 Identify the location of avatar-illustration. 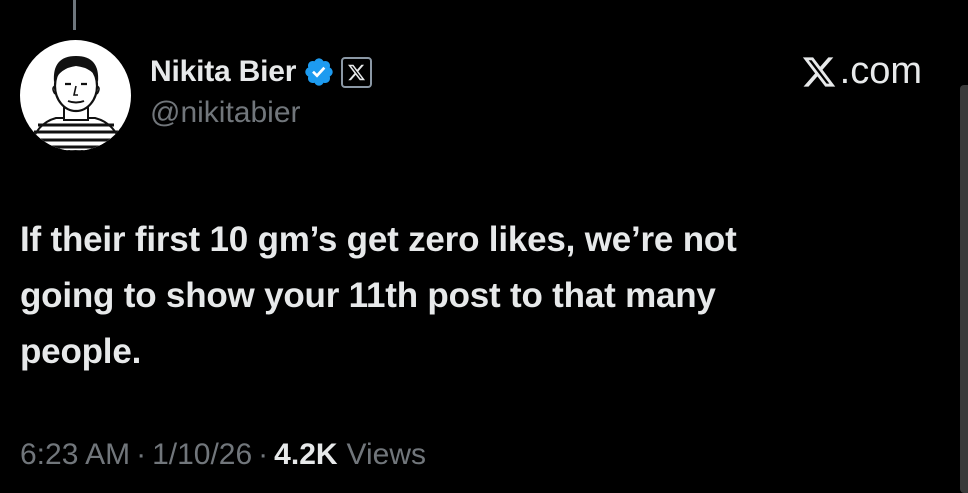
(75, 95).